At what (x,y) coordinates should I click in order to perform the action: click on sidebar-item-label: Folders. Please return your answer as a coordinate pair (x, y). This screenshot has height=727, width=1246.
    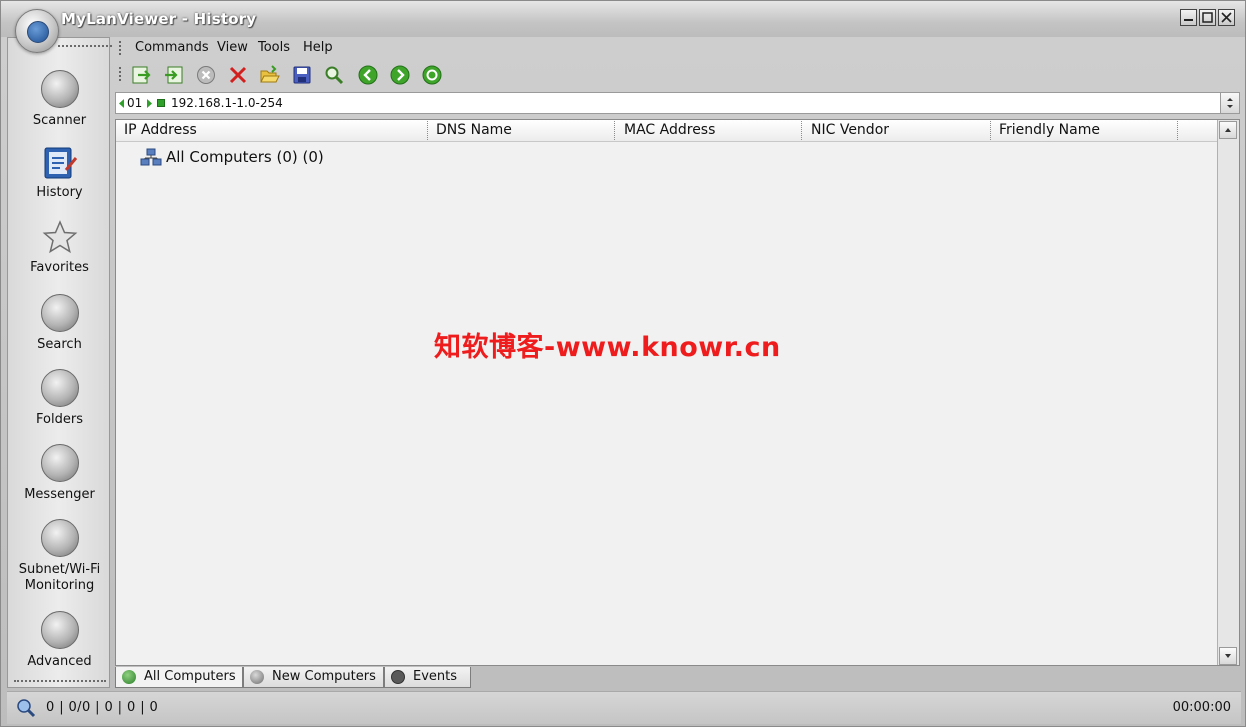
    Looking at the image, I should click on (59, 419).